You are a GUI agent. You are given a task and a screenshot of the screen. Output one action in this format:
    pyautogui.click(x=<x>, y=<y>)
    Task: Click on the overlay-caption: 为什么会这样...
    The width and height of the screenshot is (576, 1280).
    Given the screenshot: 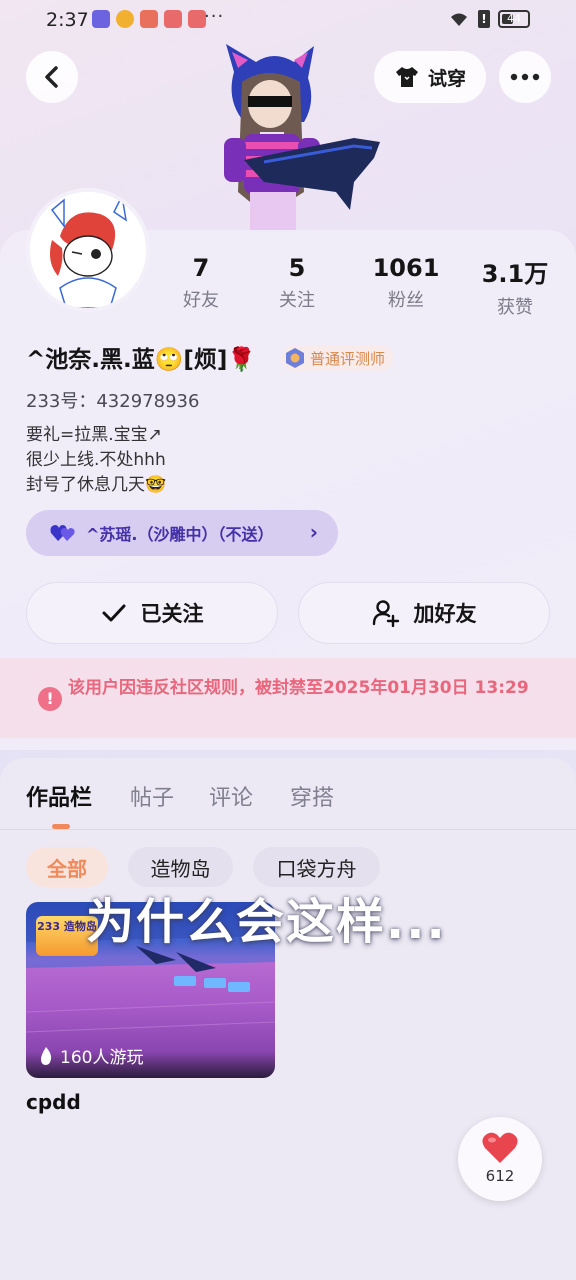 What is the action you would take?
    pyautogui.click(x=266, y=922)
    